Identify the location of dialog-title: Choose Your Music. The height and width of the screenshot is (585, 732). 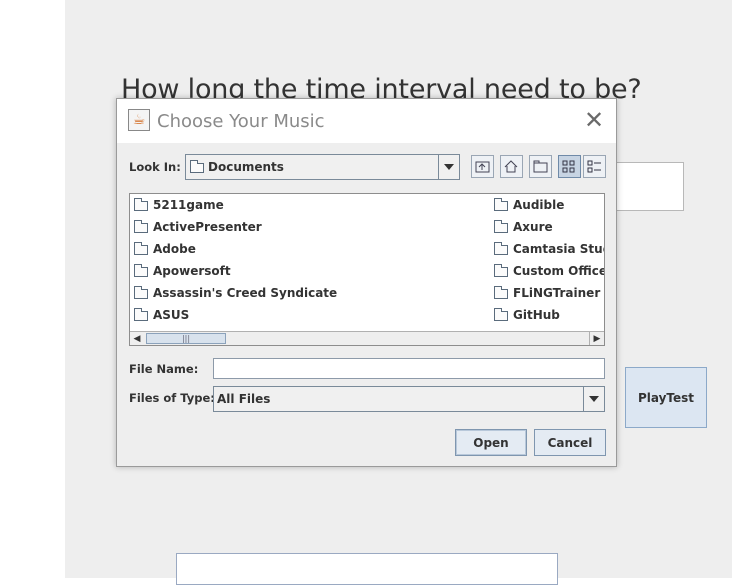
(241, 121).